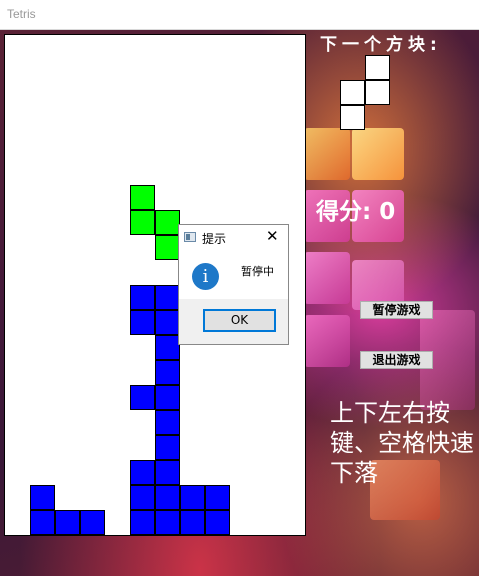 This screenshot has width=479, height=576. I want to click on window-titlebar: Tetris, so click(239, 15).